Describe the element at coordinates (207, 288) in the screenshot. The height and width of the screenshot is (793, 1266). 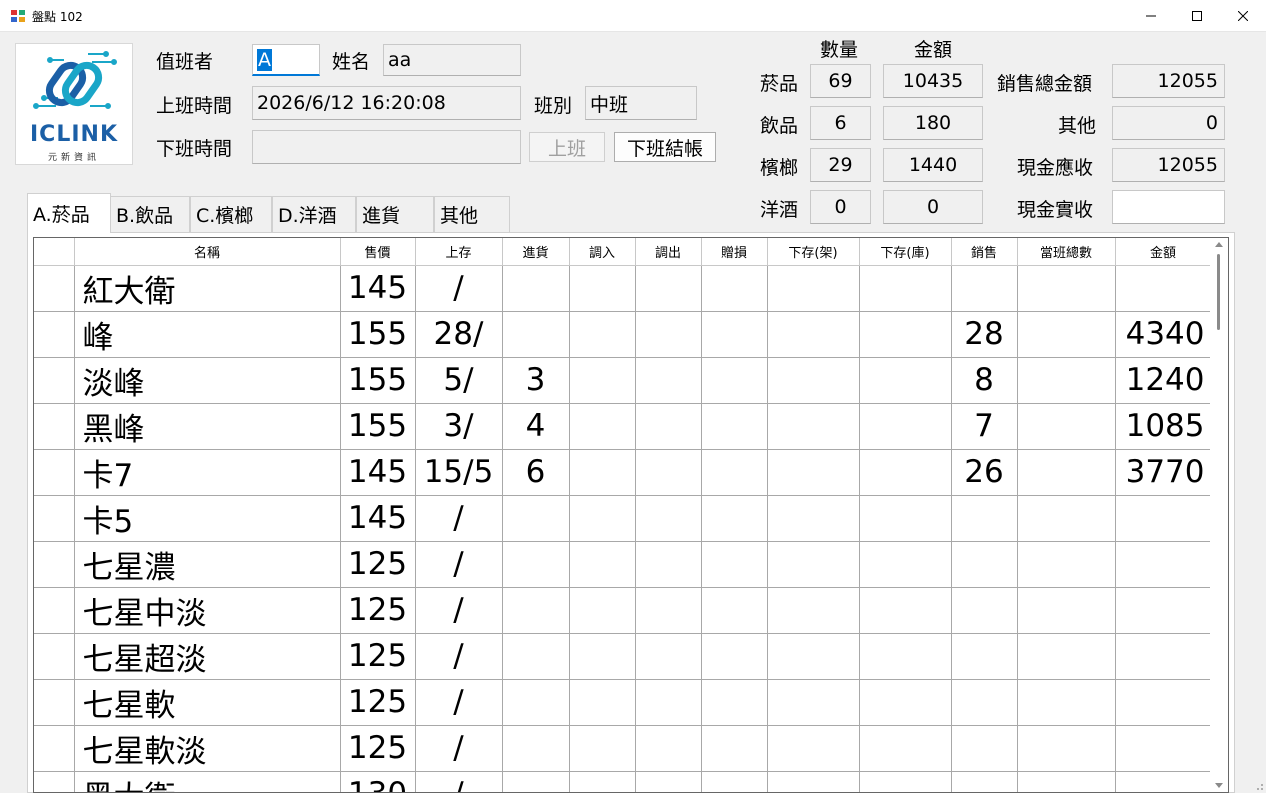
I see `cell-name: 紅大衛` at that location.